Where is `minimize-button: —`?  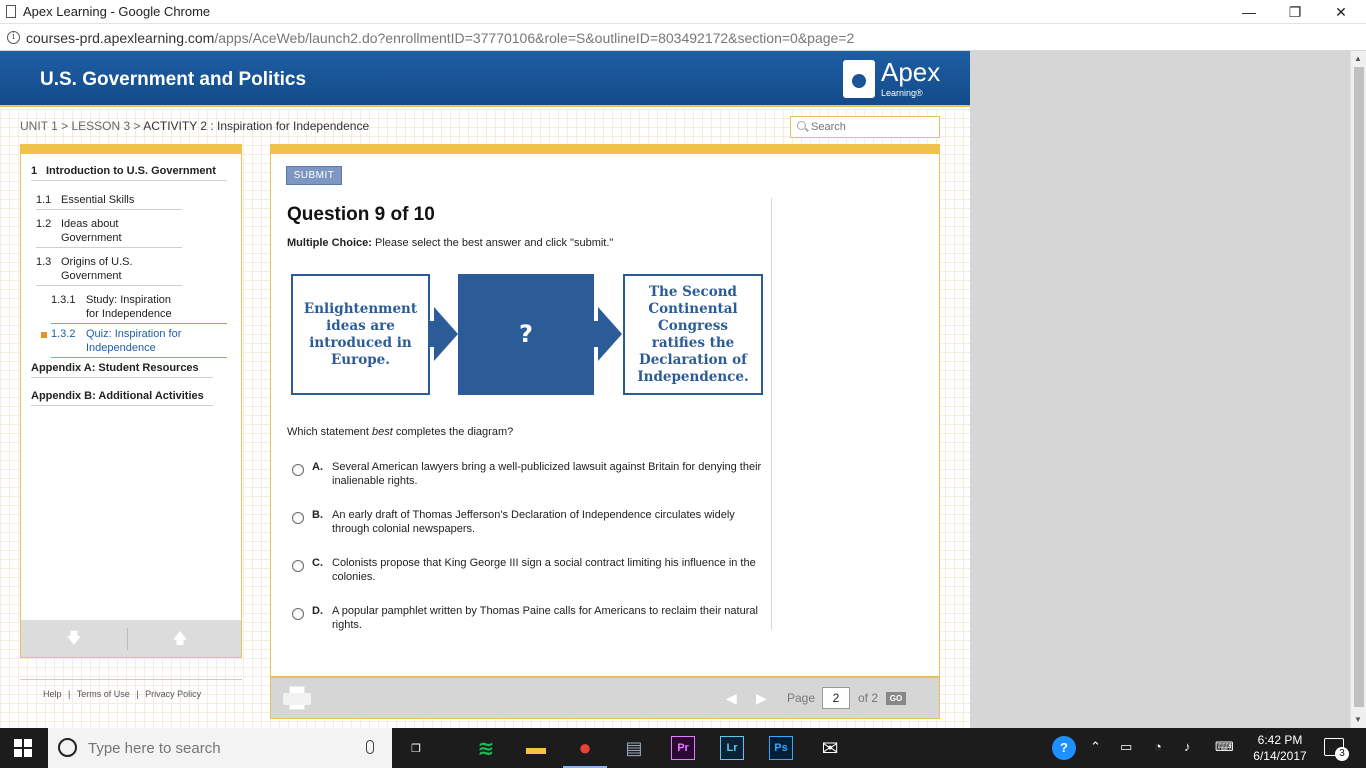 minimize-button: — is located at coordinates (1249, 12).